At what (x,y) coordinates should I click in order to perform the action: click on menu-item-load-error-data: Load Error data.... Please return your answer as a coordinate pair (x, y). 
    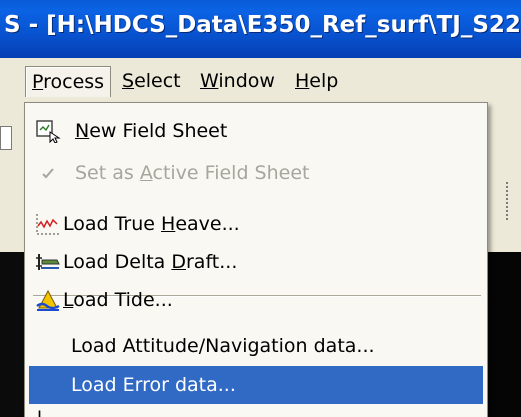
    Looking at the image, I should click on (256, 385).